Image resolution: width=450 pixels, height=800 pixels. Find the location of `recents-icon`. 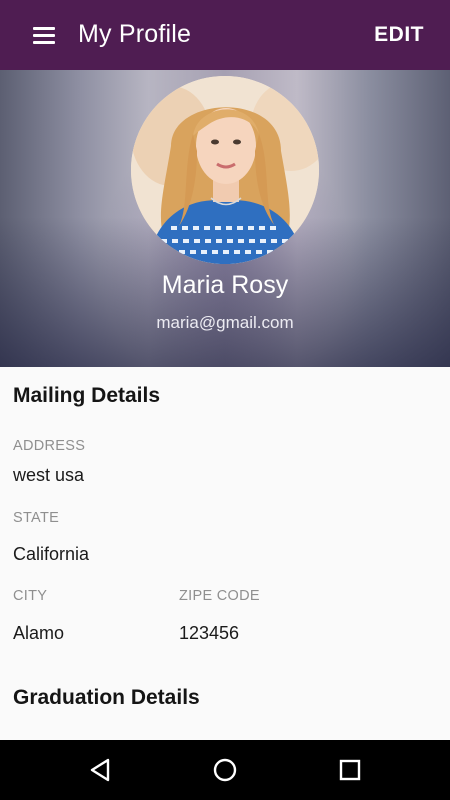

recents-icon is located at coordinates (350, 770).